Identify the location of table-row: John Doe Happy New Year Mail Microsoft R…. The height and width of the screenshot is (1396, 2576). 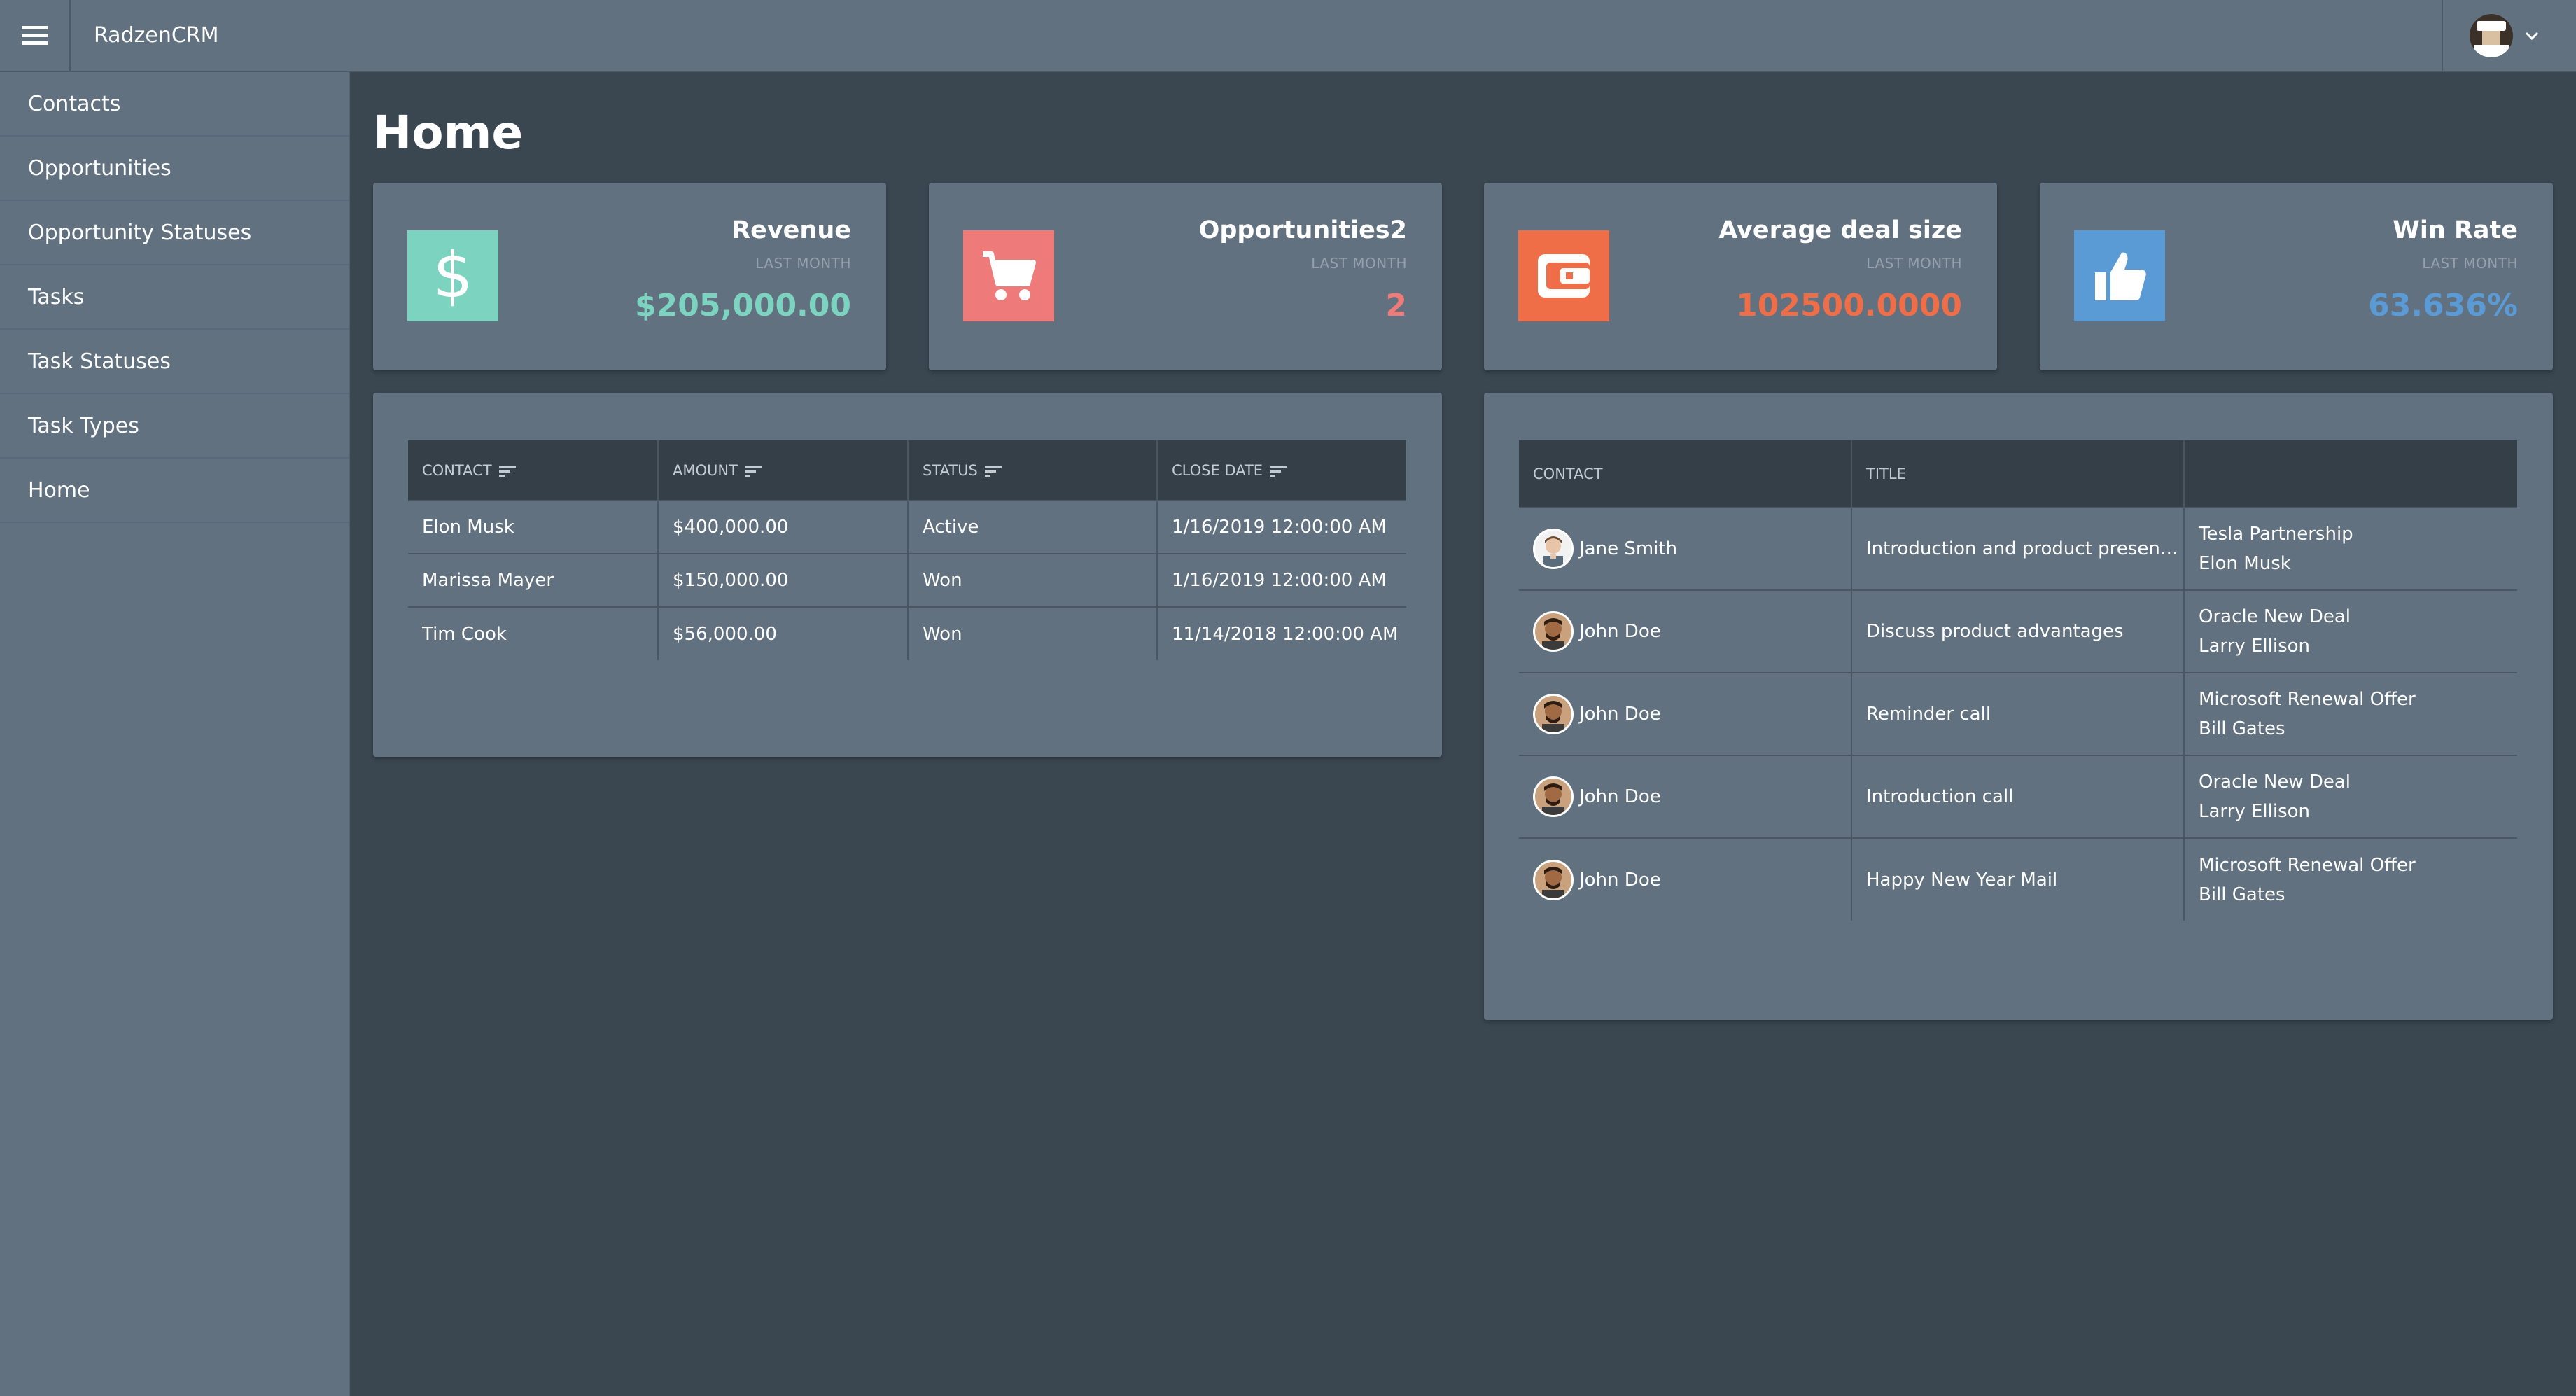
(2018, 879).